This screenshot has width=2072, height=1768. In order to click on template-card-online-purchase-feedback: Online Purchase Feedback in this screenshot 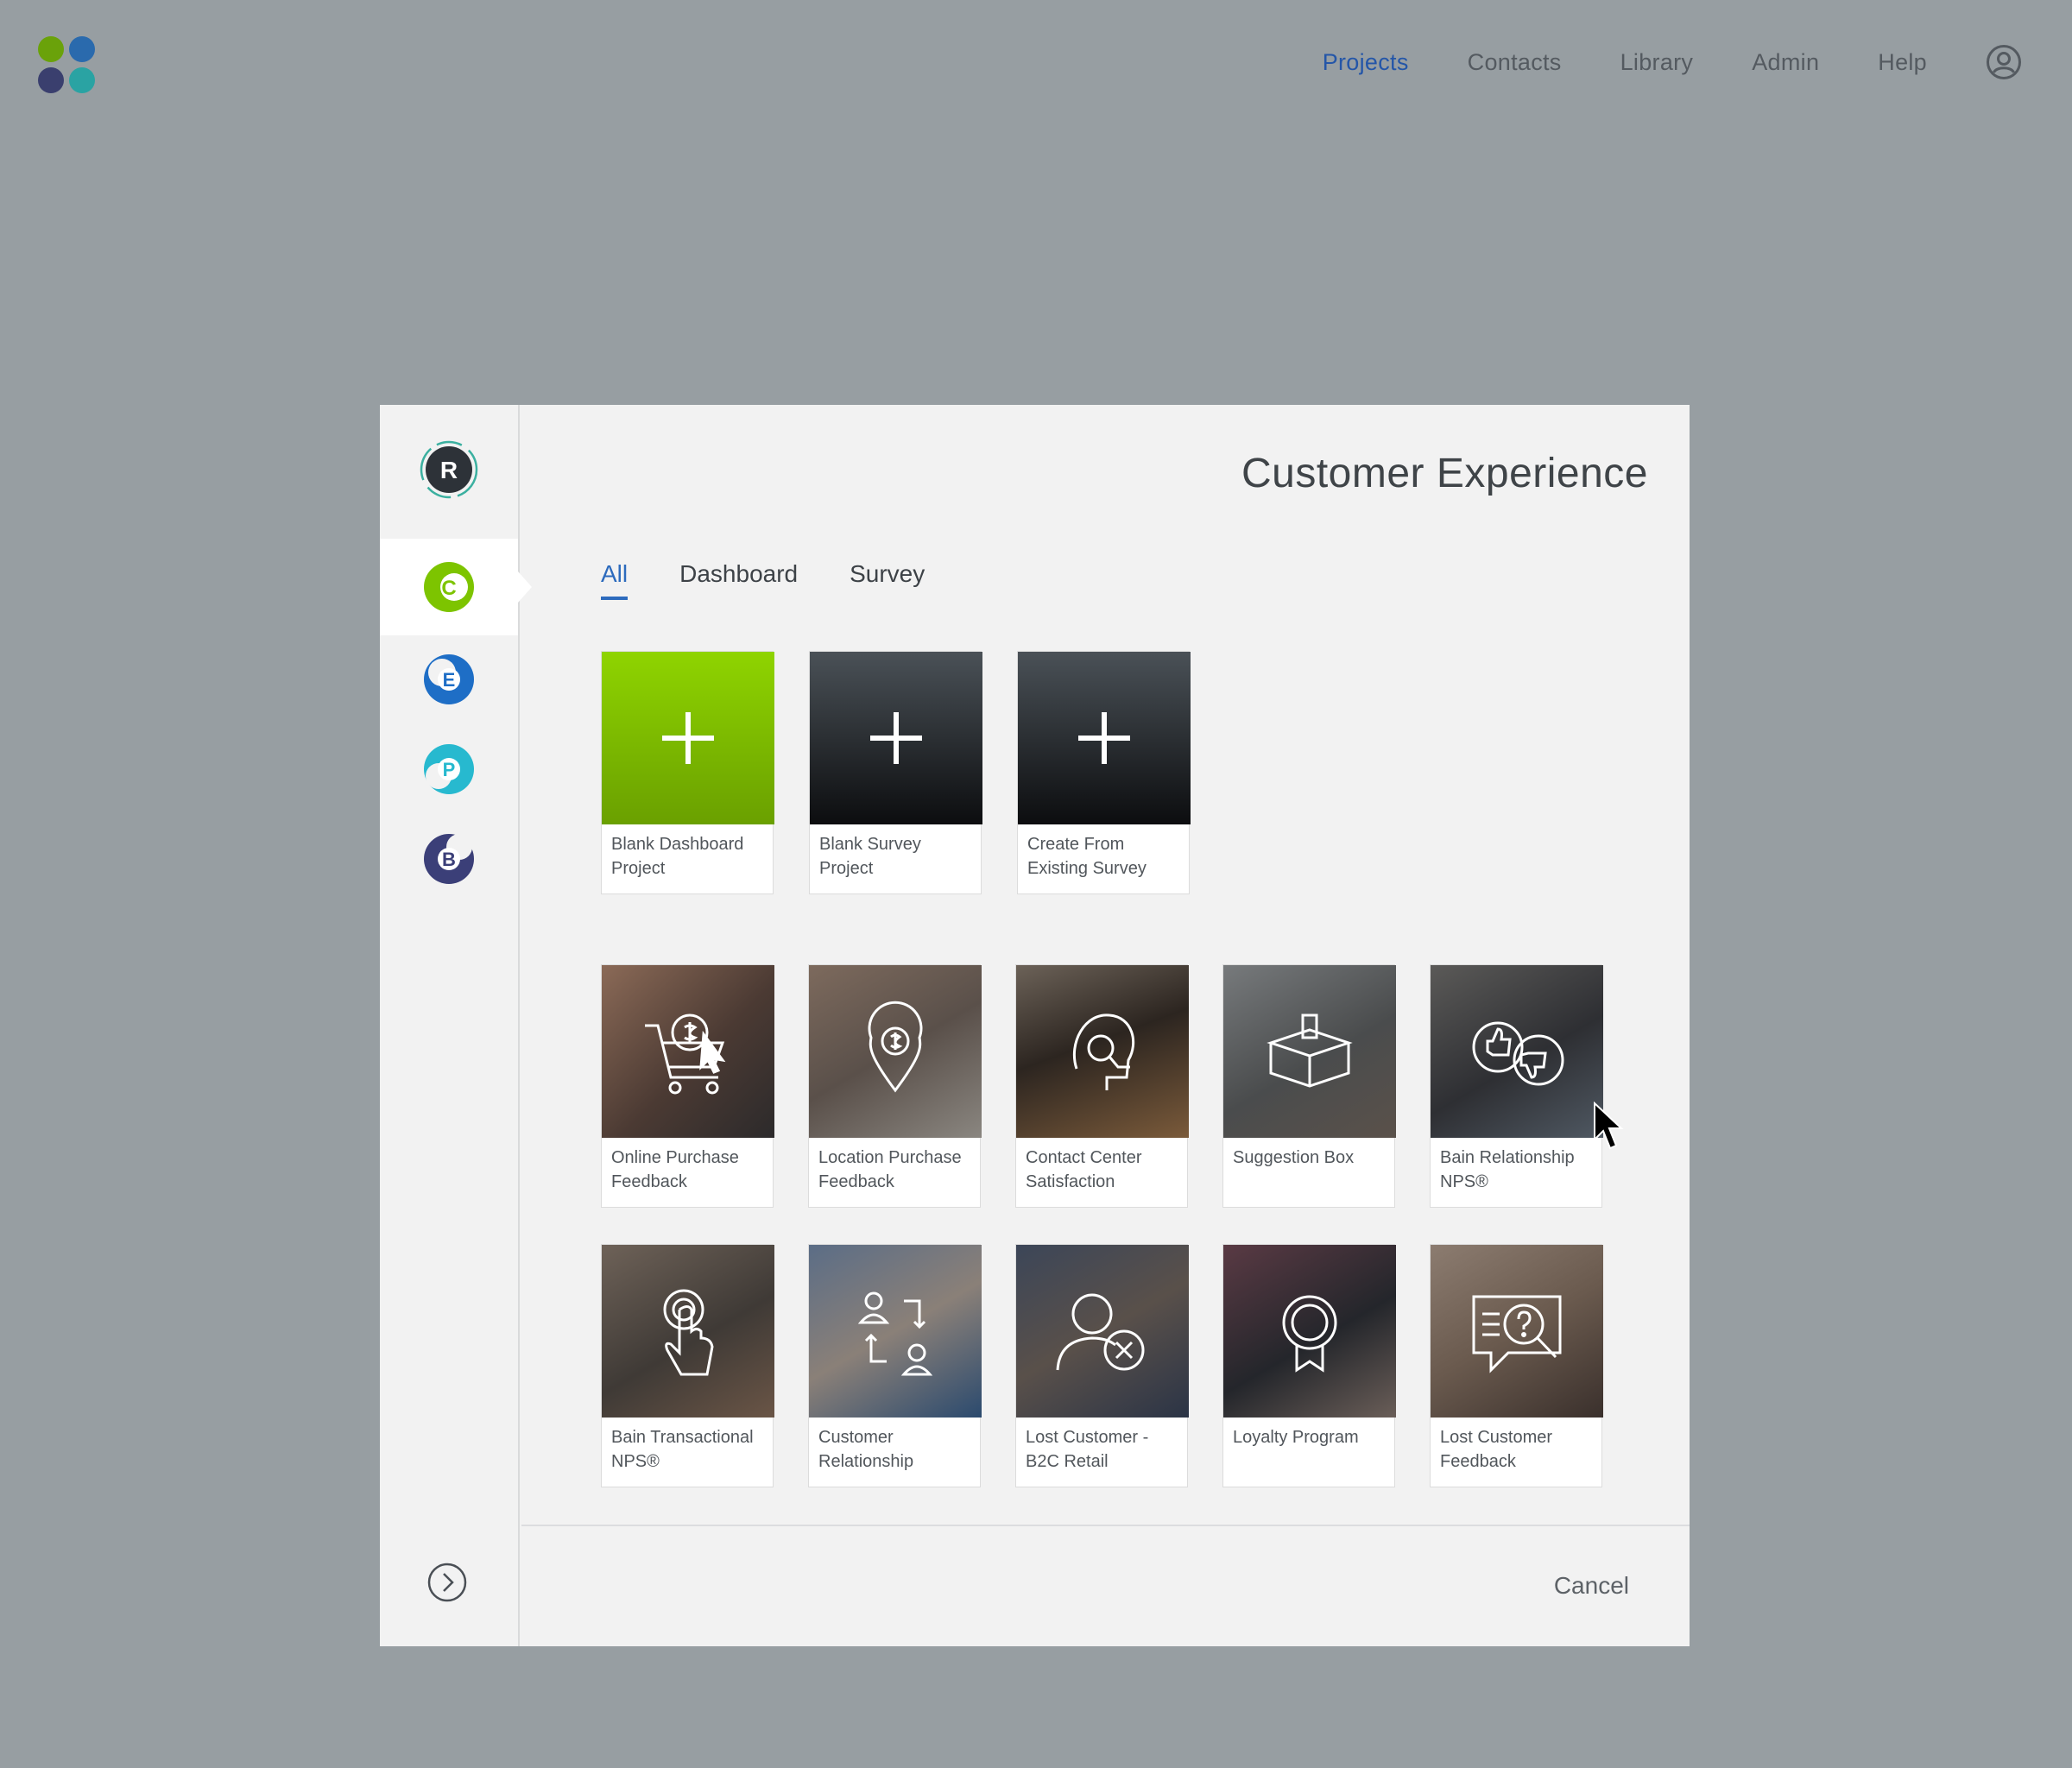, I will do `click(687, 1086)`.